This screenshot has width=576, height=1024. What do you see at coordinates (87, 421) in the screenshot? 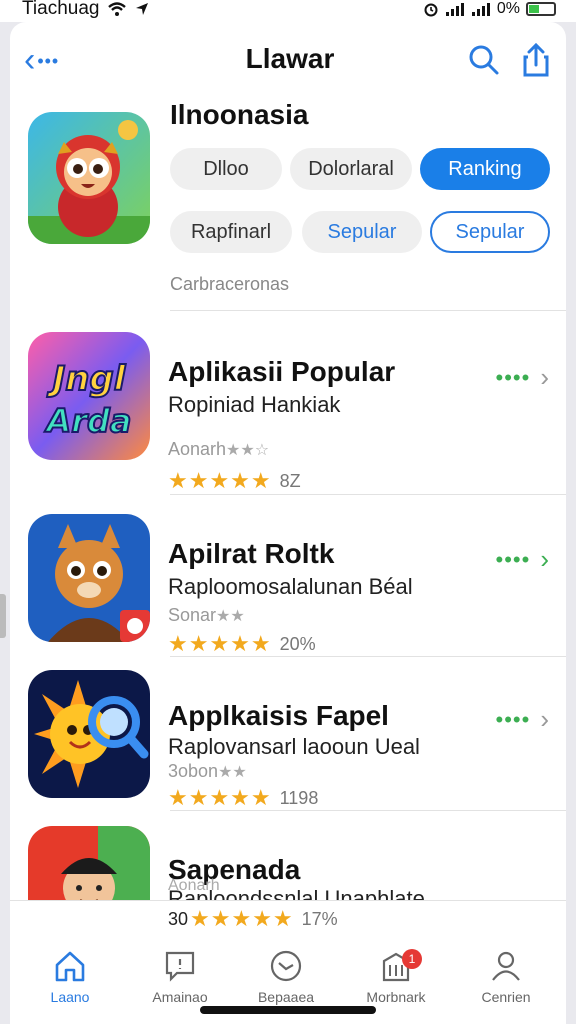
I see `svg-text: Arda` at bounding box center [87, 421].